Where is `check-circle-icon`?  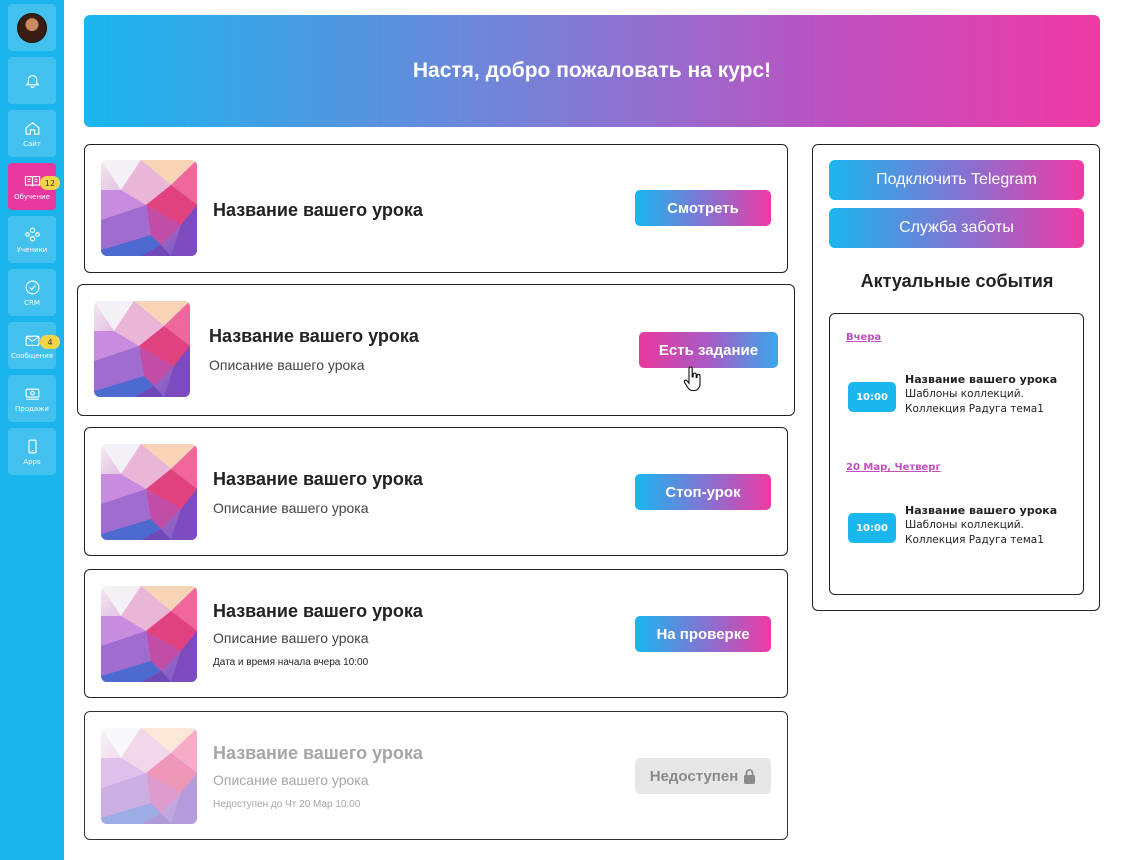
check-circle-icon is located at coordinates (32, 287).